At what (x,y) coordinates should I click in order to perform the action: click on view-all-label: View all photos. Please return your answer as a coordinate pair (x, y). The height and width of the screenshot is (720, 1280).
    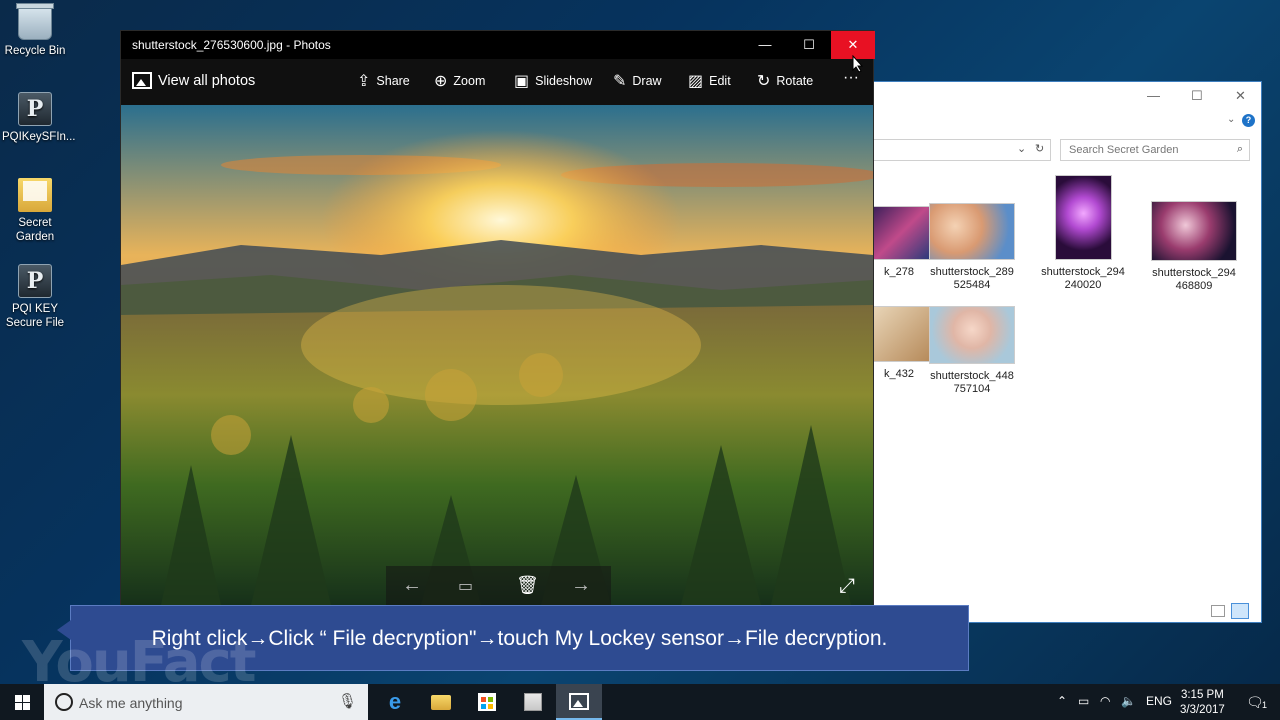
    Looking at the image, I should click on (207, 80).